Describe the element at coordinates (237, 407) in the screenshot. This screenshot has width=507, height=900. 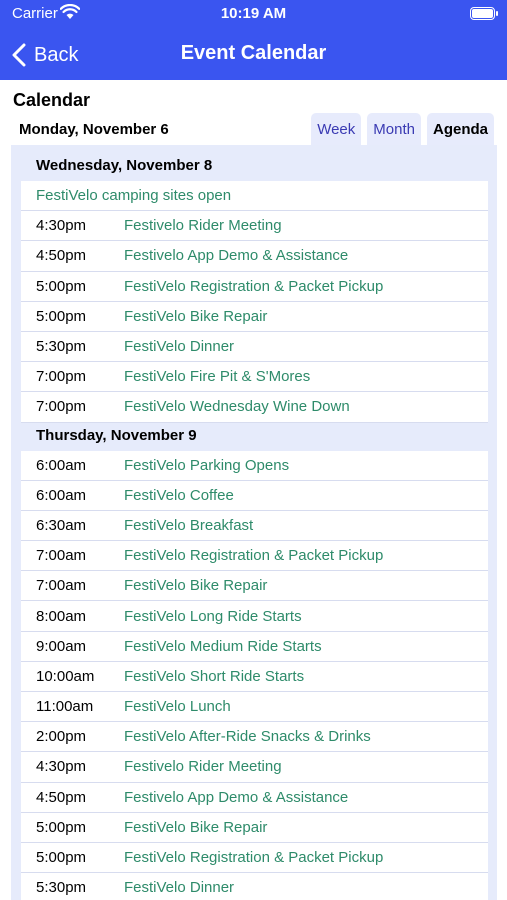
I see `event-title: FestiVelo Wednesday Wine Down` at that location.